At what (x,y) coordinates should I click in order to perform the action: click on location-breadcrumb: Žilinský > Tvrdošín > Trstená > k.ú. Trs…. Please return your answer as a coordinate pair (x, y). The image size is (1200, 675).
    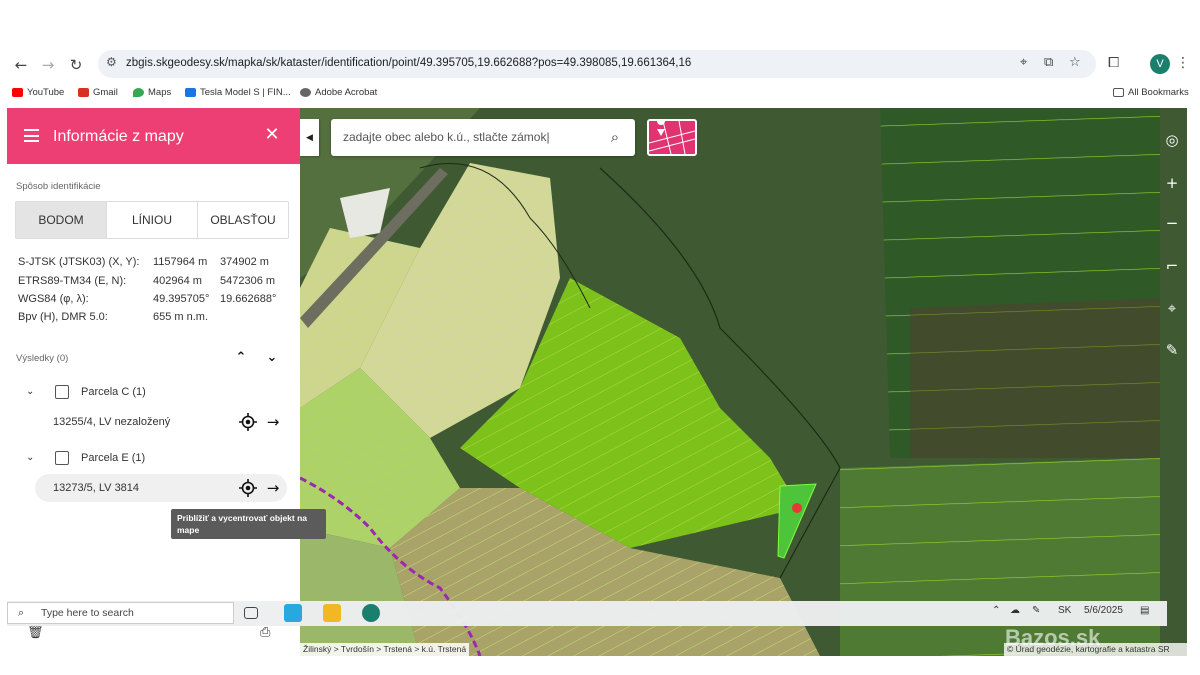
    Looking at the image, I should click on (385, 649).